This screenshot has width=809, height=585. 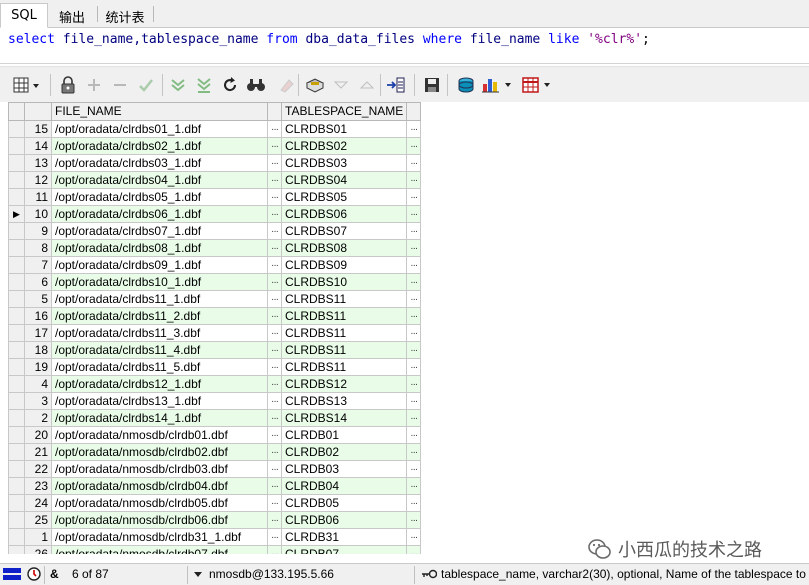 What do you see at coordinates (432, 85) in the screenshot?
I see `save-icon` at bounding box center [432, 85].